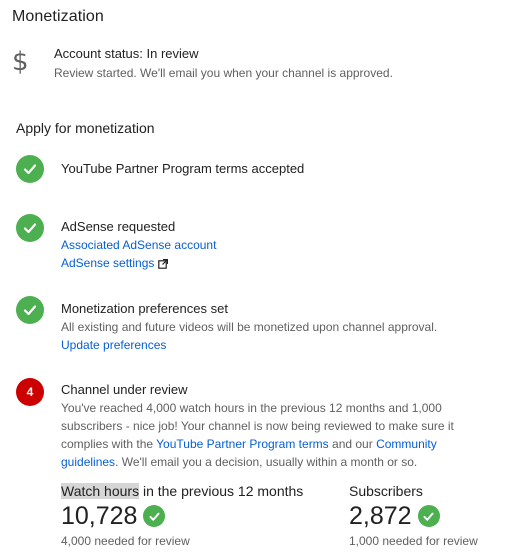 This screenshot has height=557, width=508. Describe the element at coordinates (352, 444) in the screenshot. I see `step-text-part: and our` at that location.